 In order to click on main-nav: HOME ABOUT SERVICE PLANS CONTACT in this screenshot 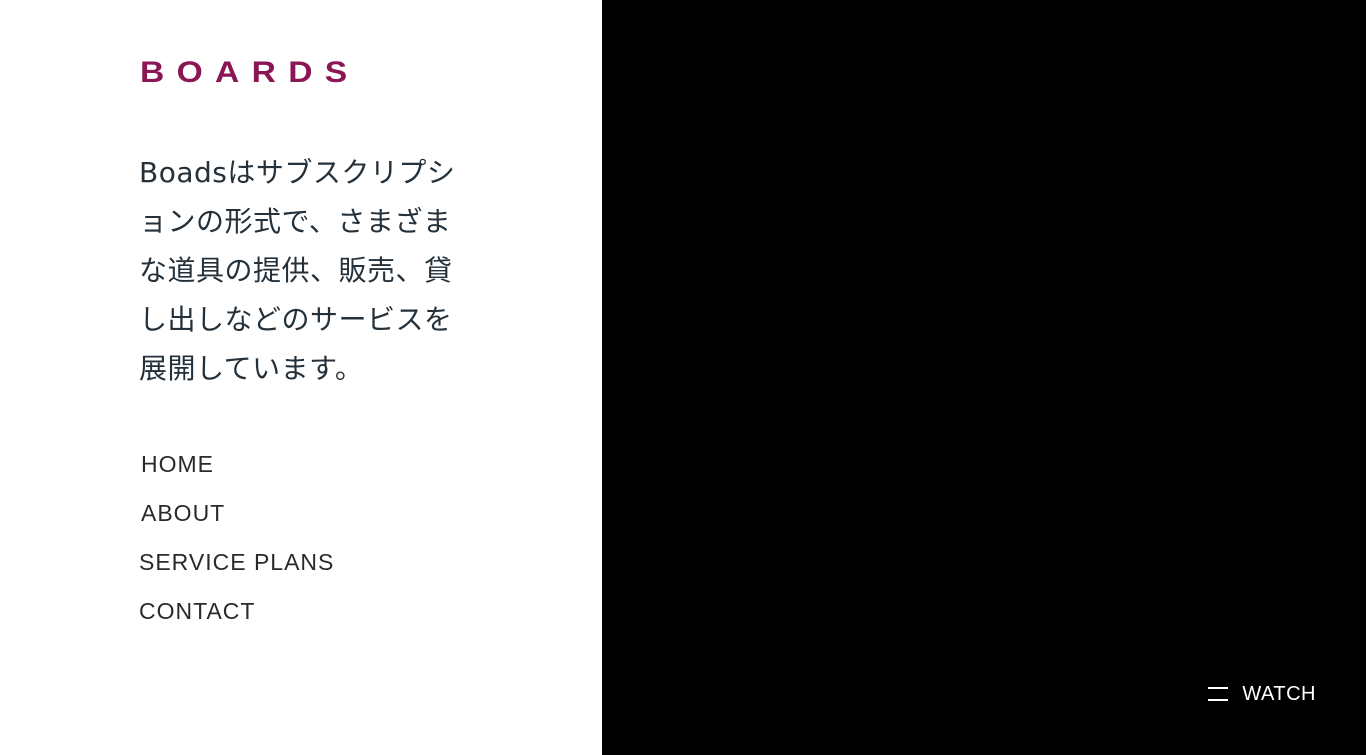, I will do `click(236, 538)`.